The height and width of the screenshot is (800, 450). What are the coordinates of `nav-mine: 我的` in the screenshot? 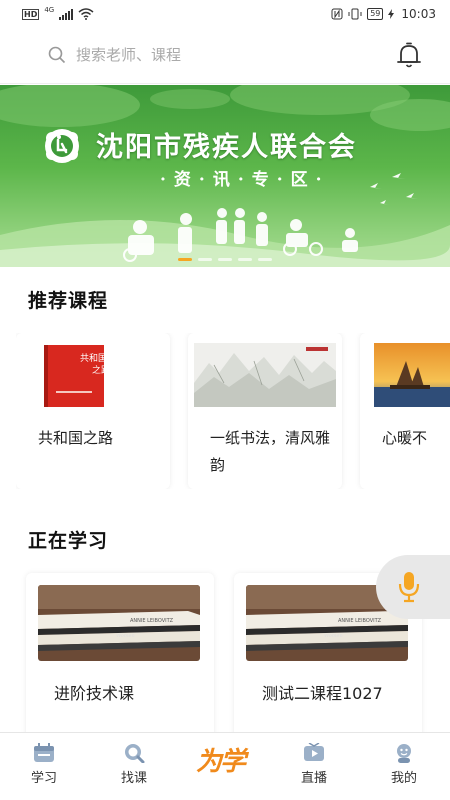 It's located at (404, 764).